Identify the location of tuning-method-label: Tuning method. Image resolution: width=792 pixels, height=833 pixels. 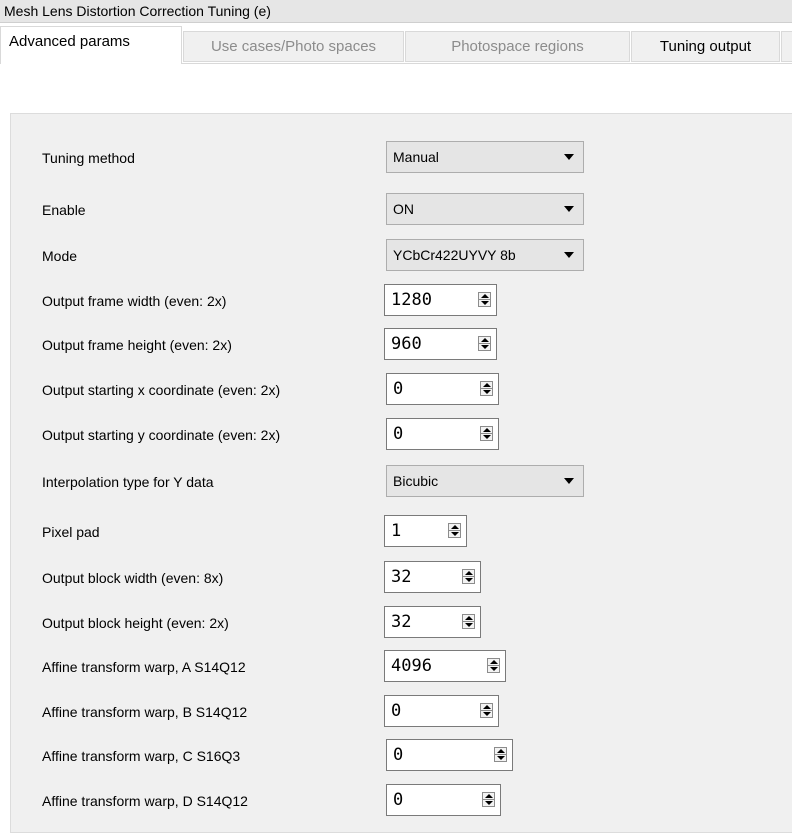
(88, 158).